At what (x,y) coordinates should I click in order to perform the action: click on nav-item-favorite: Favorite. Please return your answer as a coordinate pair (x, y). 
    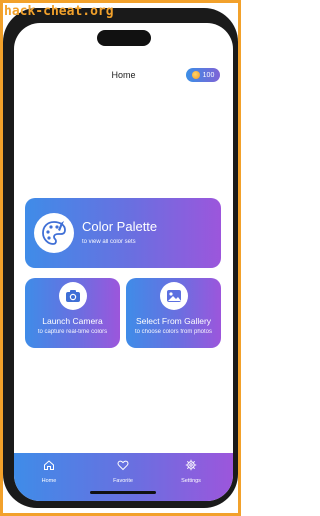
    Looking at the image, I should click on (123, 471).